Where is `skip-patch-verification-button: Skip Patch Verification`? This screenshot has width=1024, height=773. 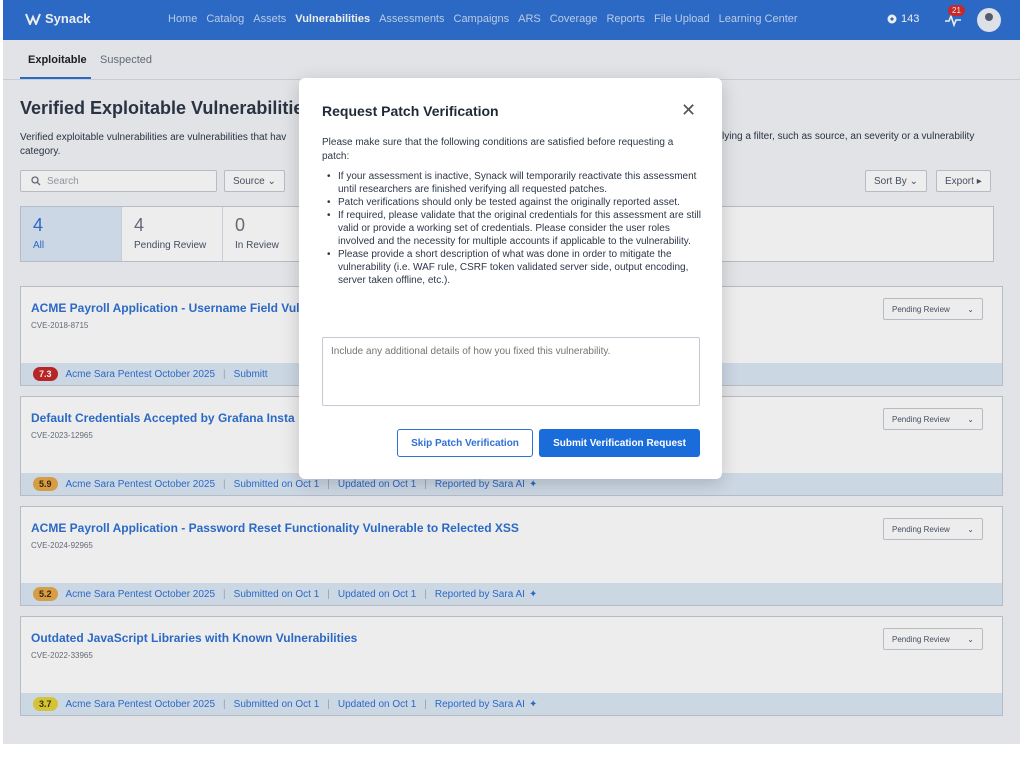 skip-patch-verification-button: Skip Patch Verification is located at coordinates (465, 443).